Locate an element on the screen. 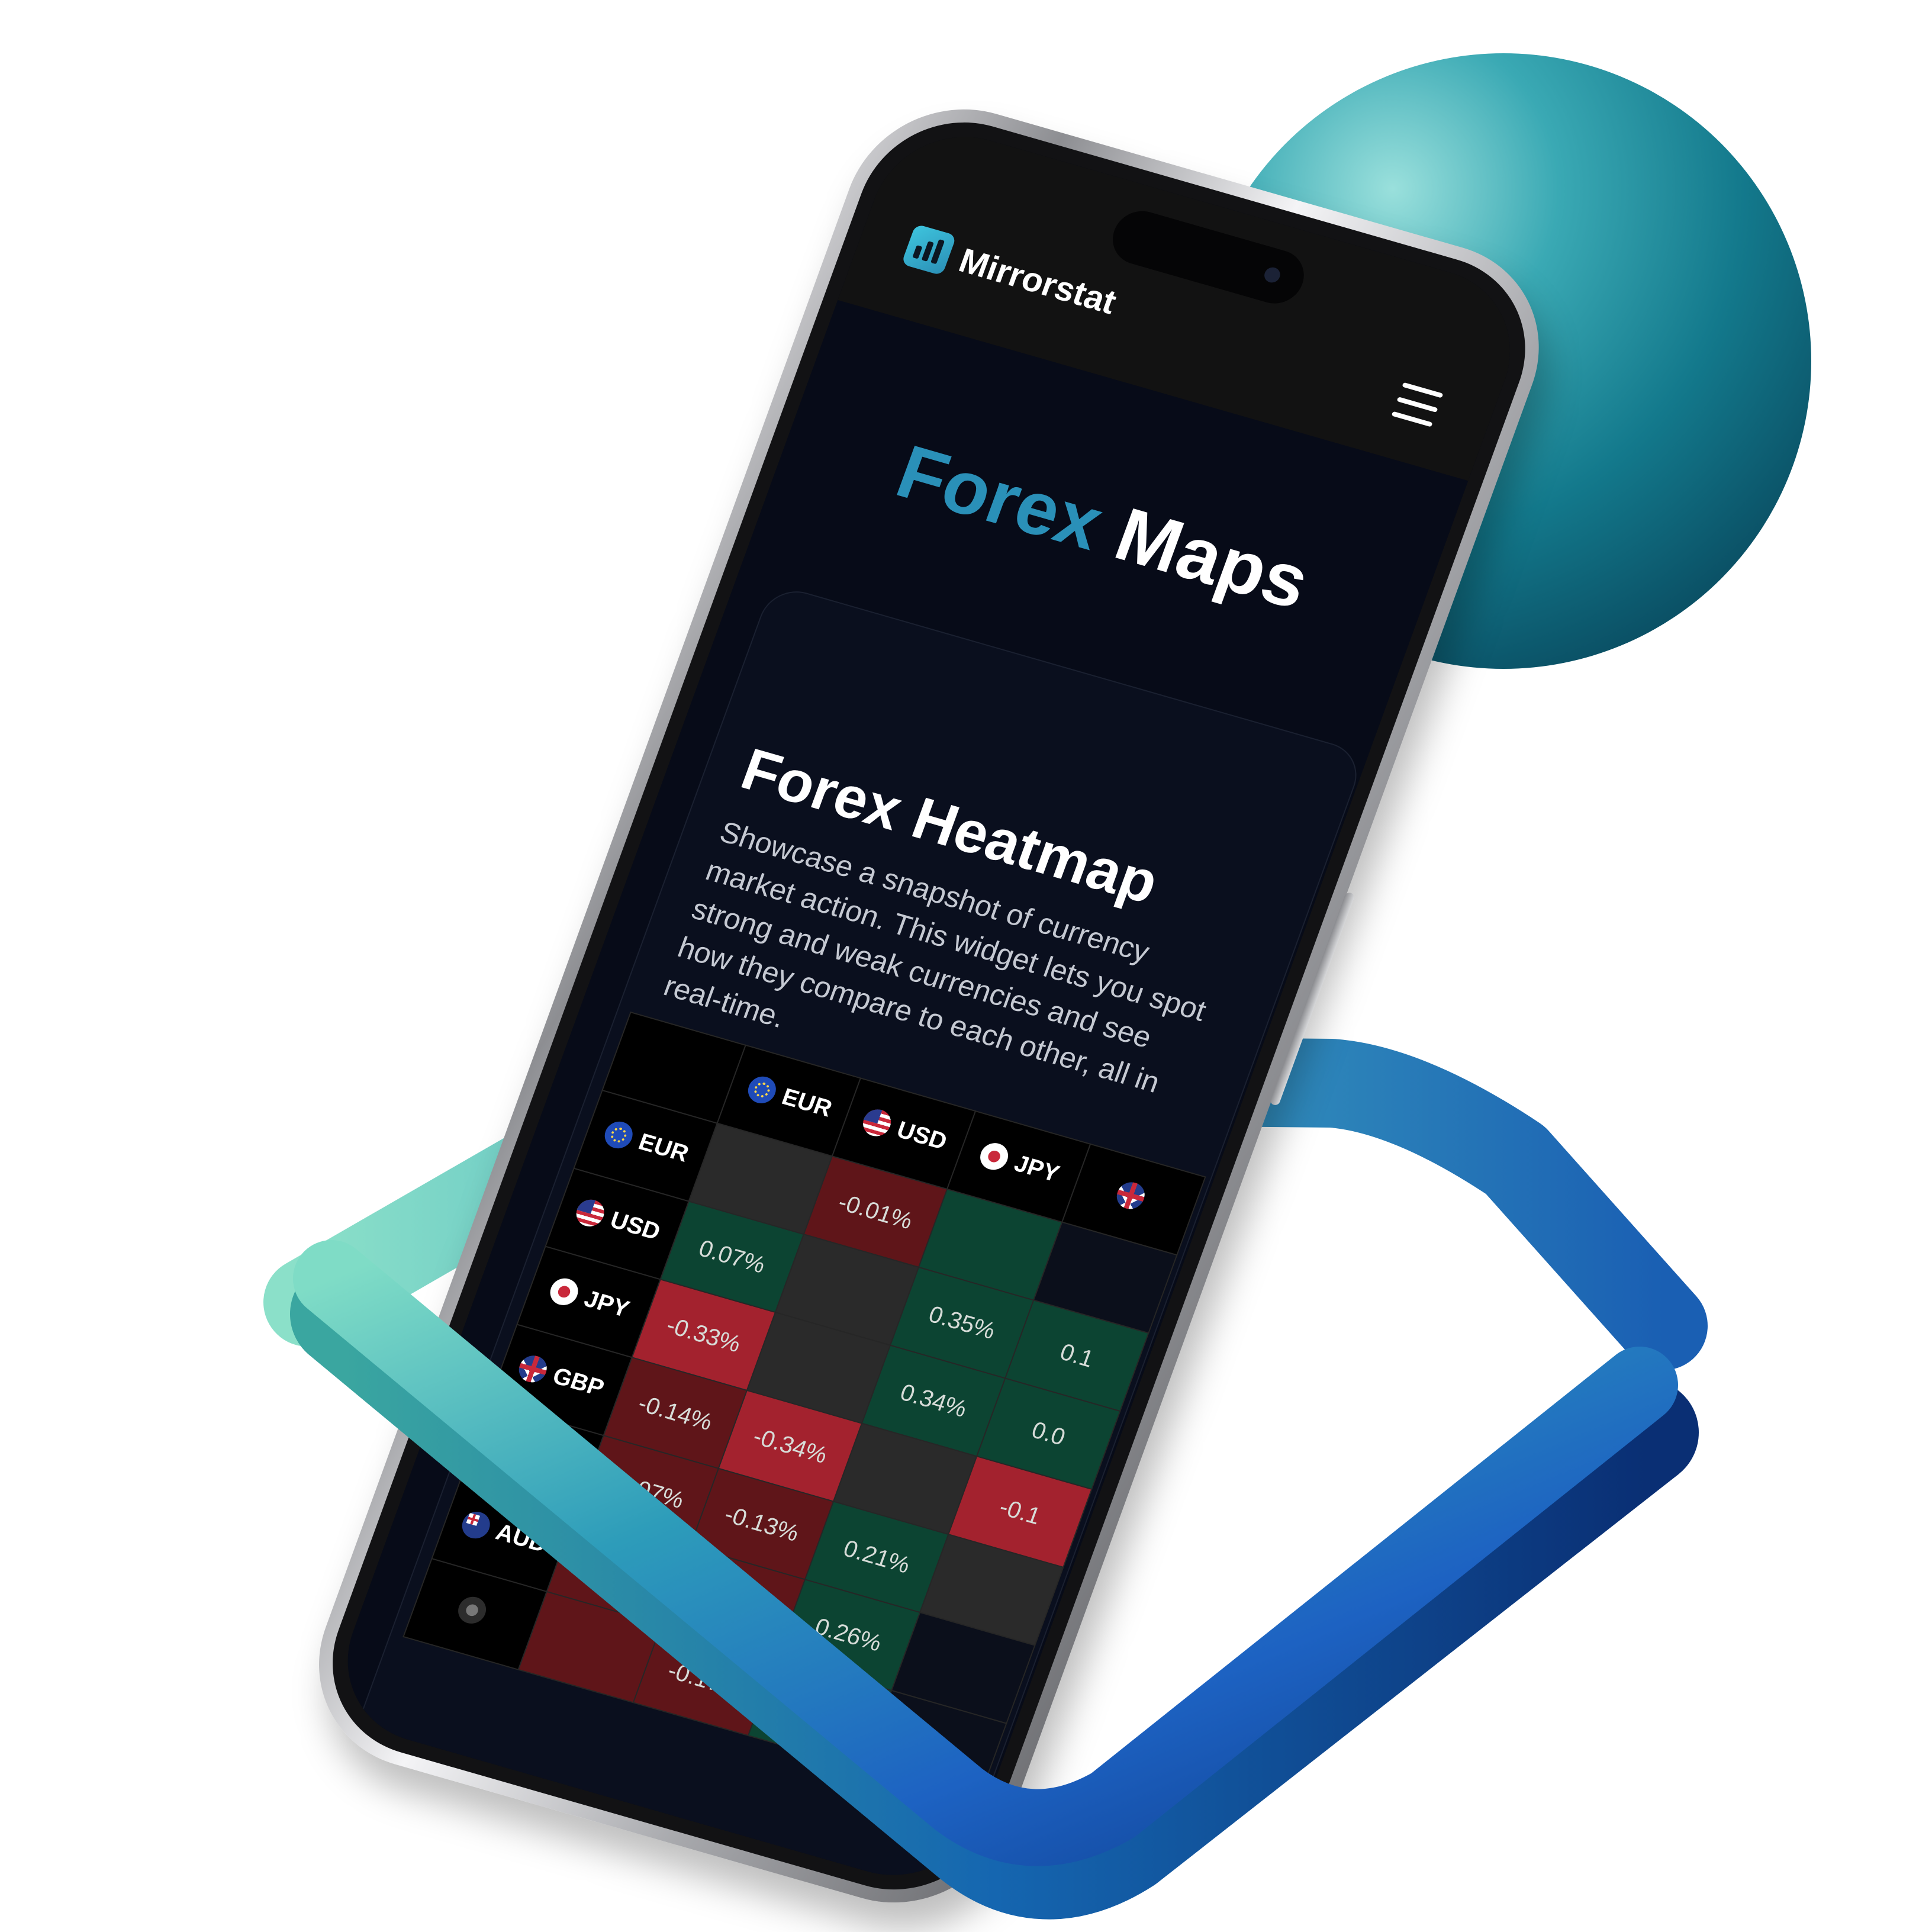  brand-logo: Mirrorstat is located at coordinates (1012, 274).